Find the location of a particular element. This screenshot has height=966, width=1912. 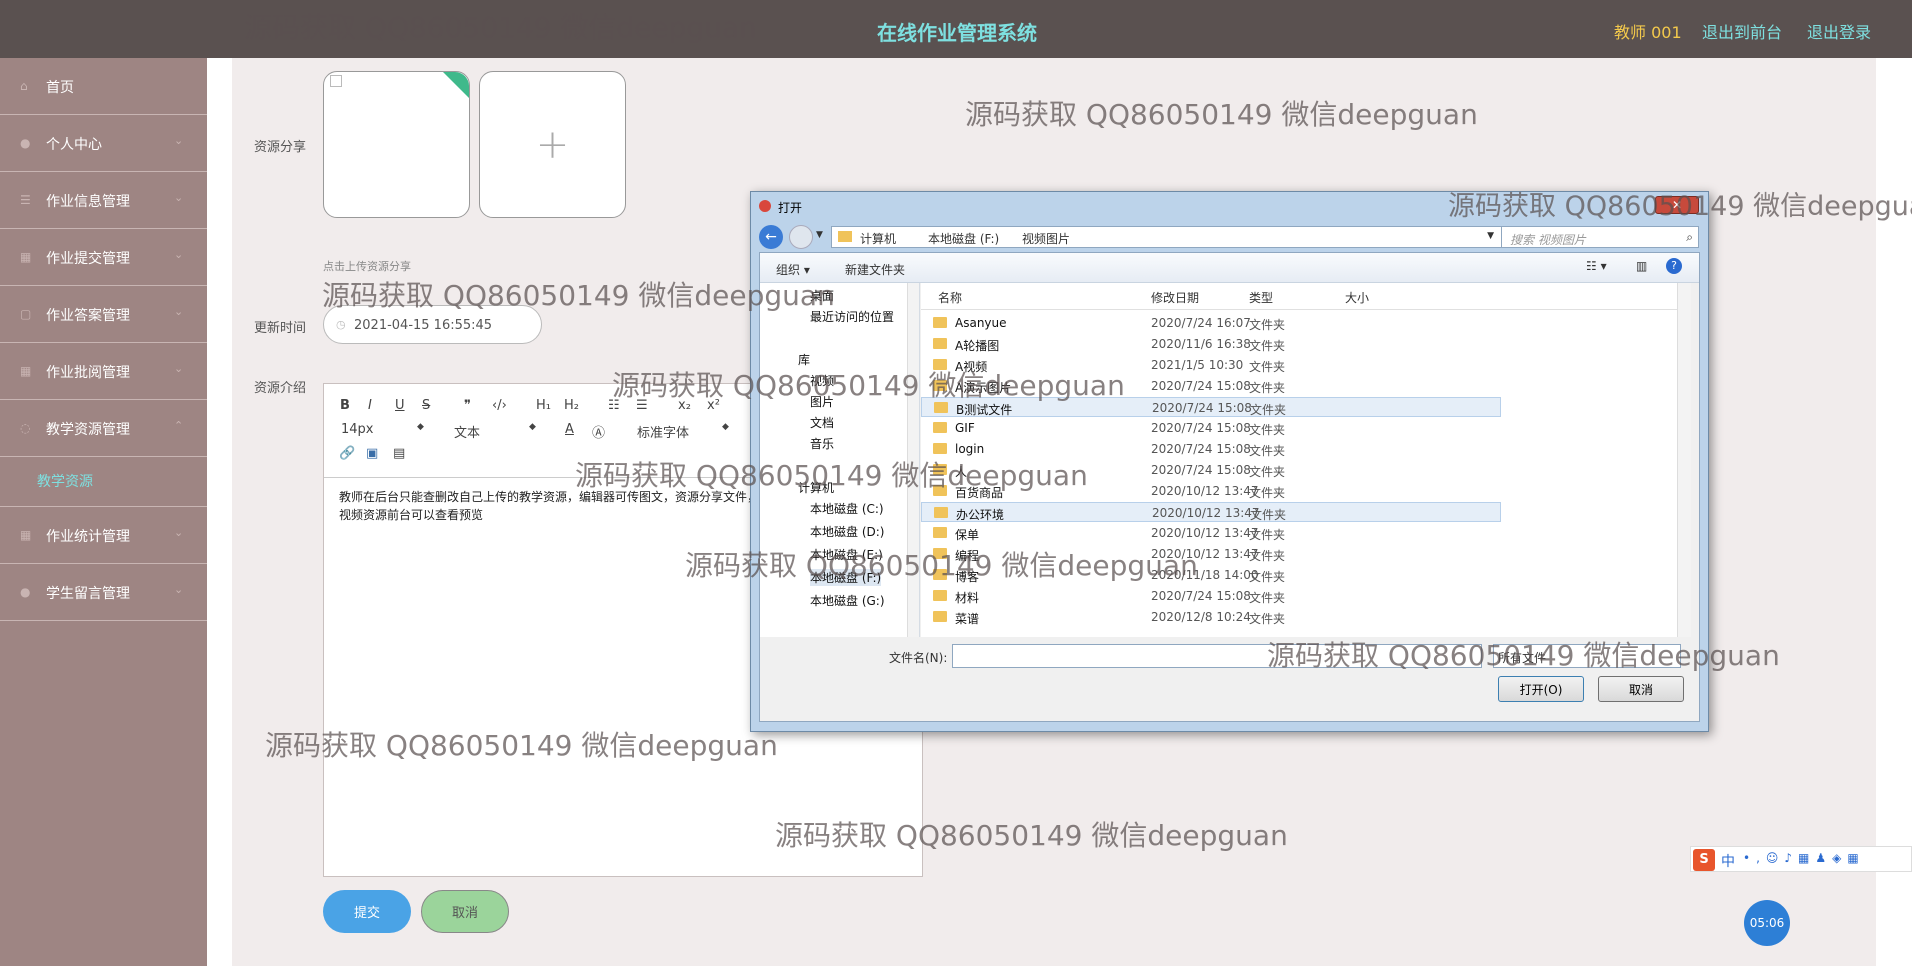

sidebar-item-homework-submit: ▦ 作业提交管理 ⌄ is located at coordinates (103, 257).